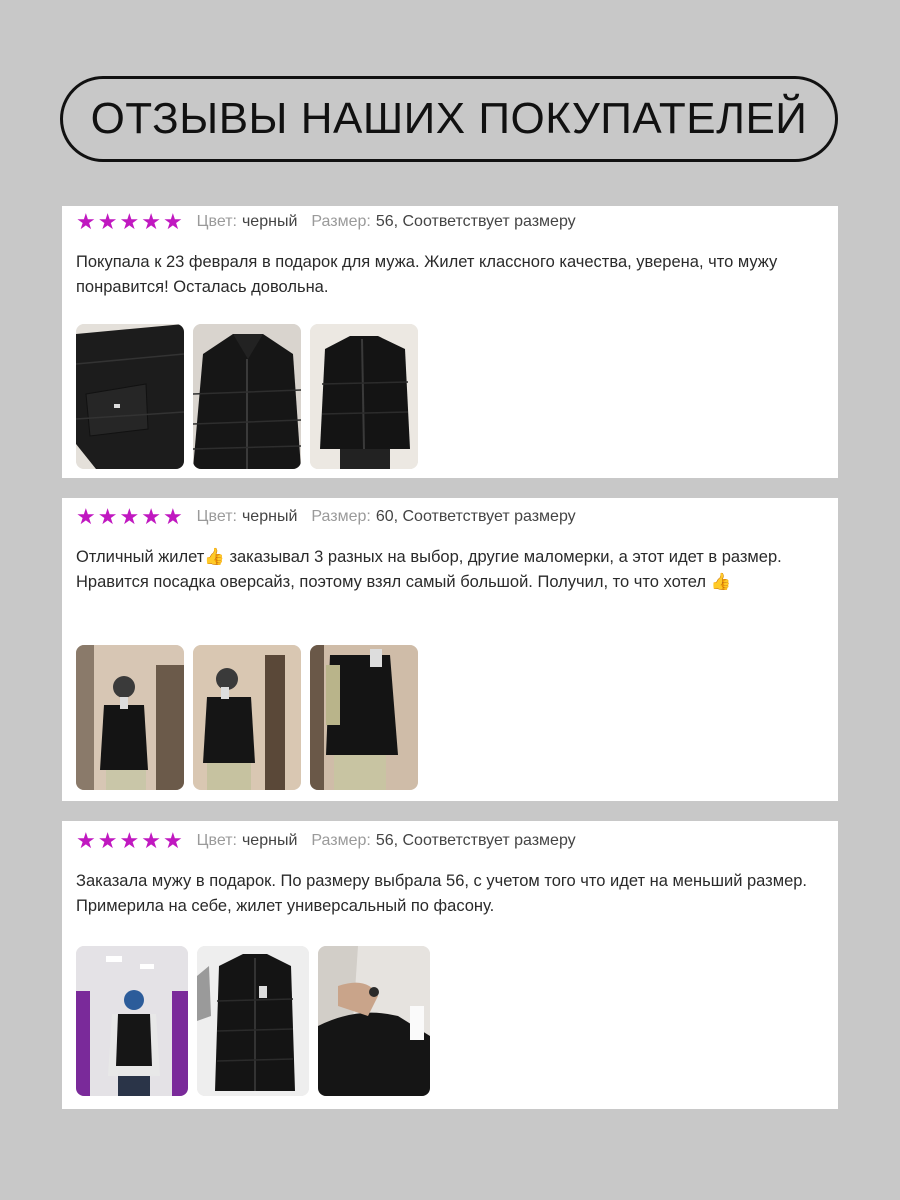 The width and height of the screenshot is (900, 1200). I want to click on page-title: ОТЗЫВЫ НАШИХ ПОКУПАТЕЛЕЙ, so click(449, 118).